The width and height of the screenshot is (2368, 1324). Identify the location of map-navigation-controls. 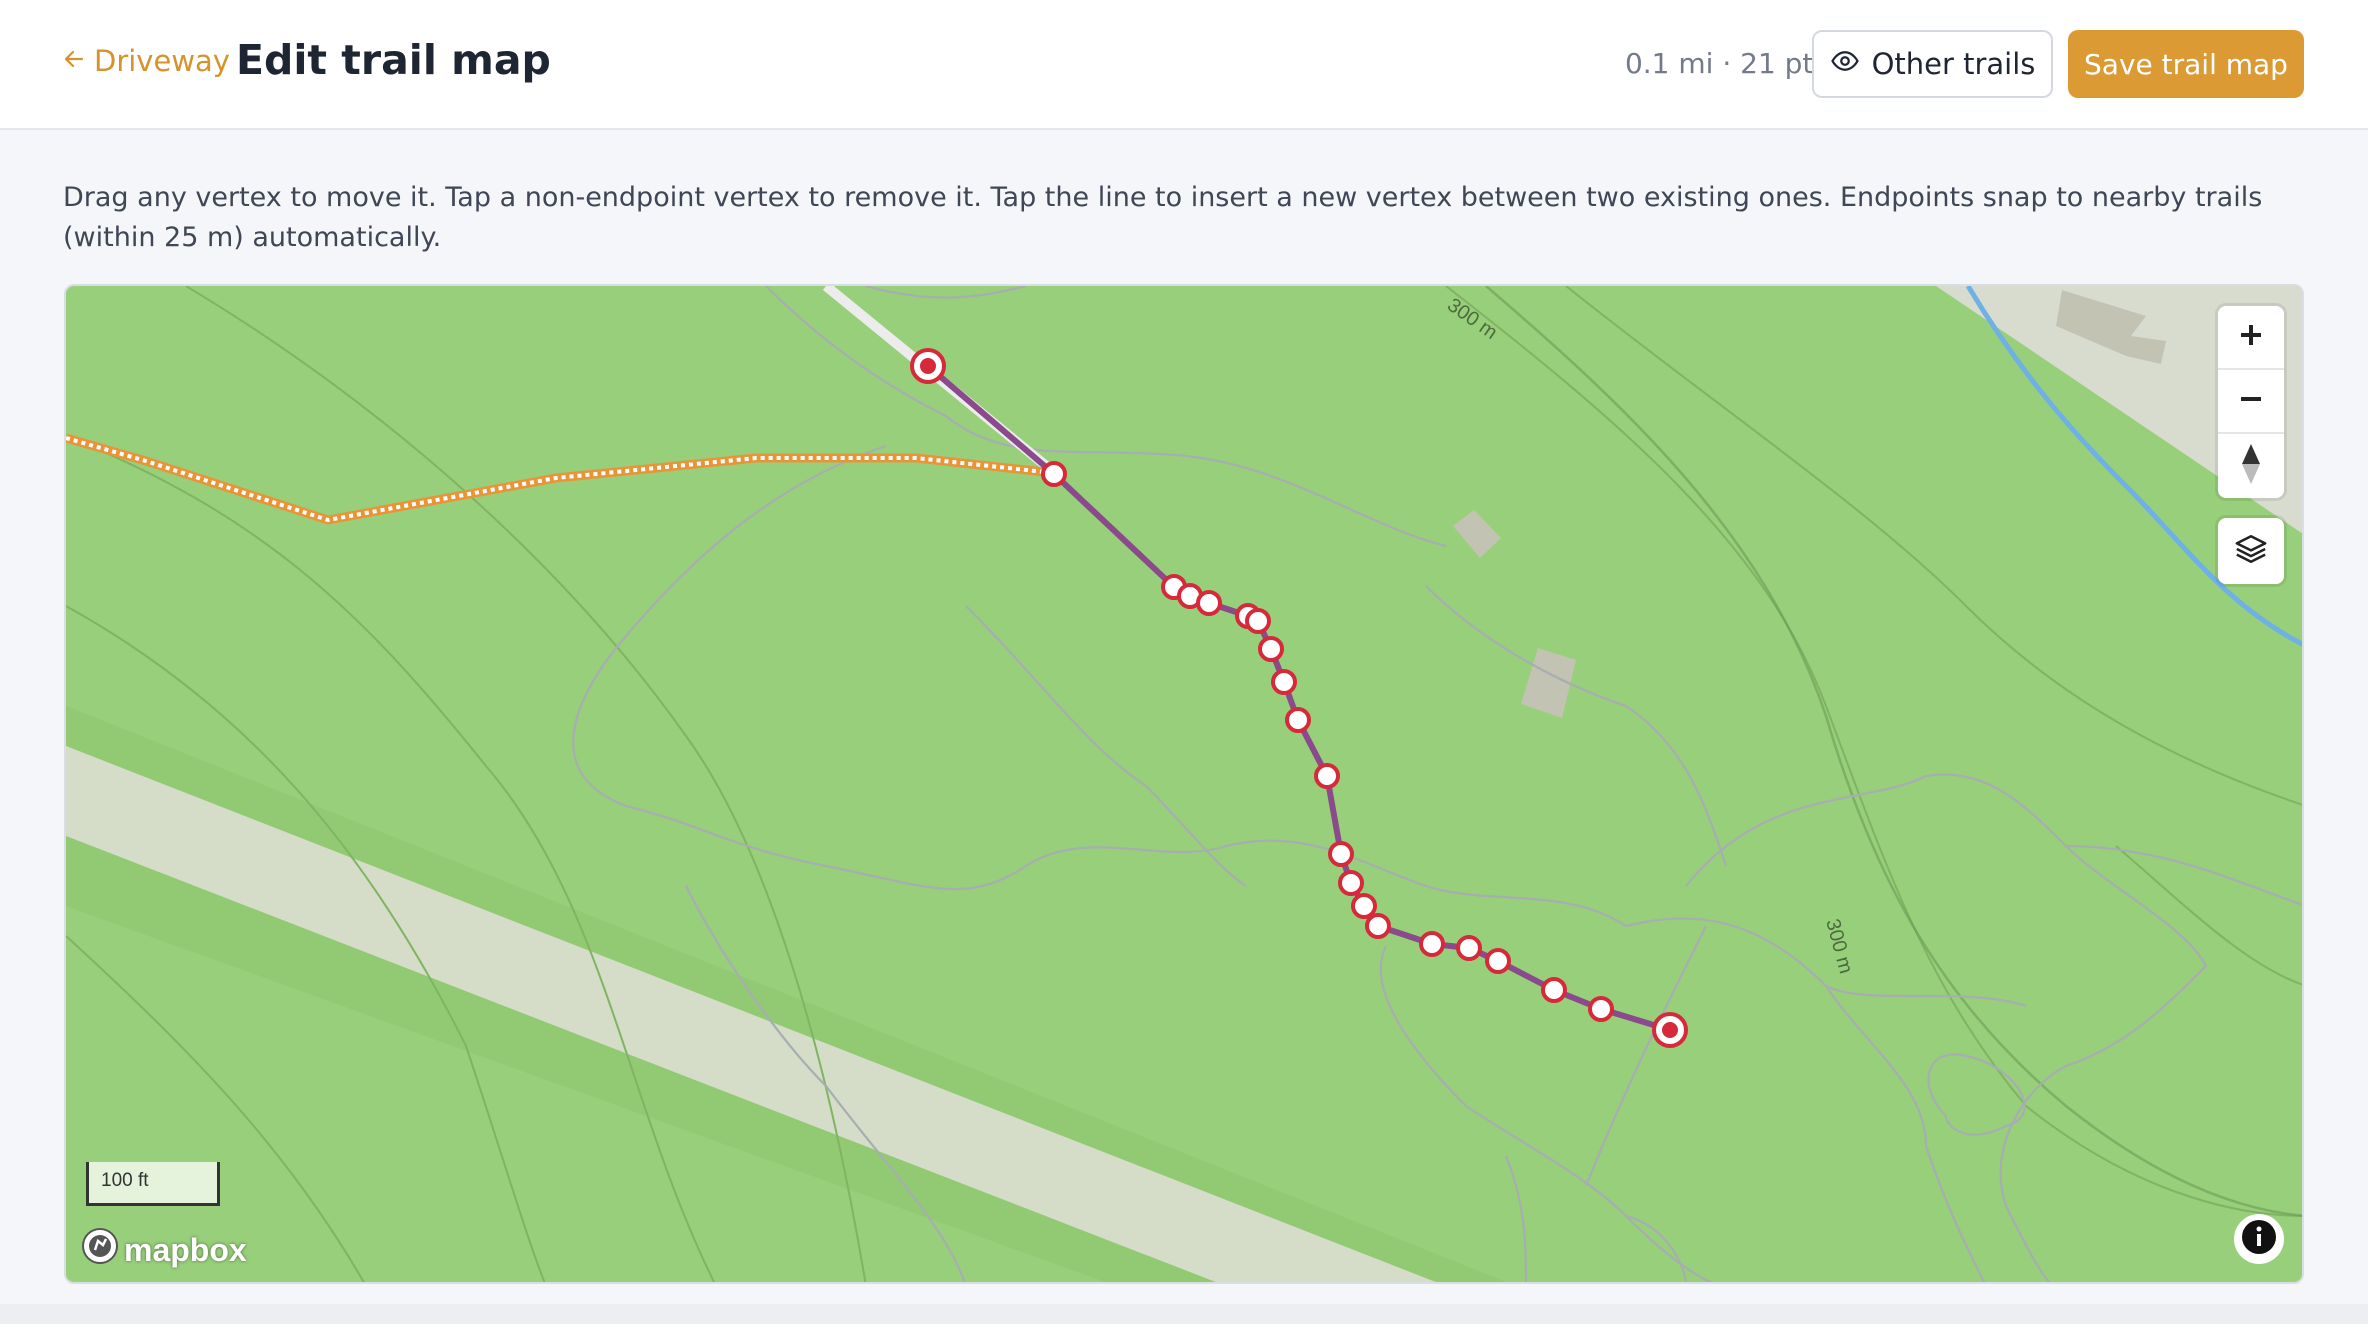
(2251, 402).